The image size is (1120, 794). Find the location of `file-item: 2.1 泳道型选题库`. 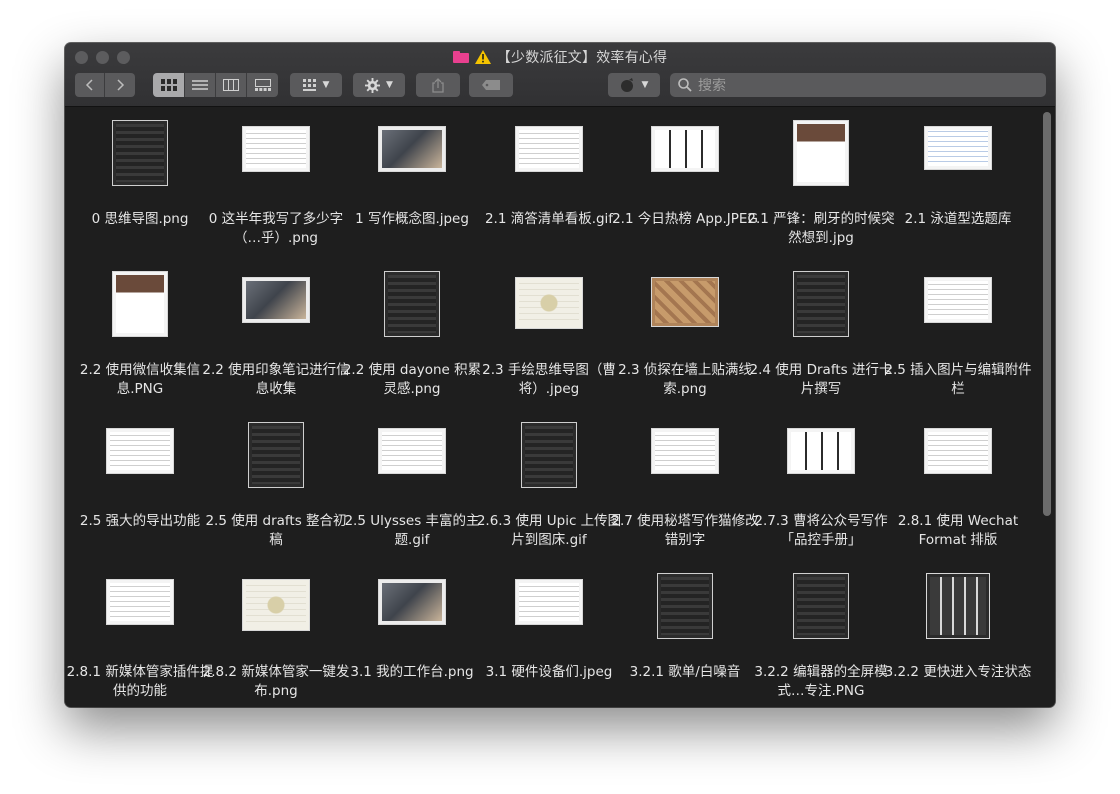

file-item: 2.1 泳道型选题库 is located at coordinates (958, 188).